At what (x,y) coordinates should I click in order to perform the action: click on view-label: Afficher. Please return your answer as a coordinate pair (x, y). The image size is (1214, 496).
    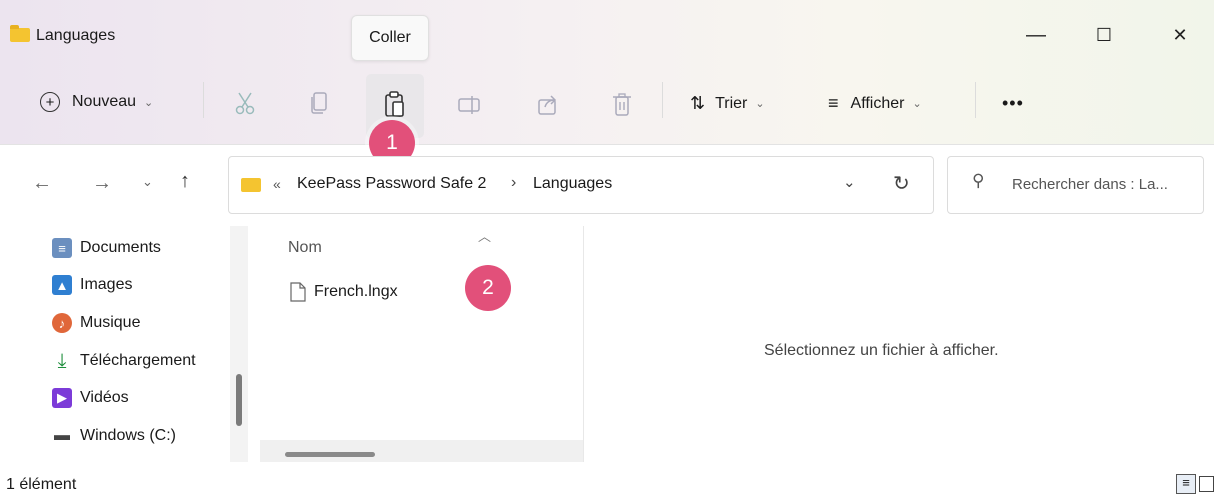
    Looking at the image, I should click on (877, 103).